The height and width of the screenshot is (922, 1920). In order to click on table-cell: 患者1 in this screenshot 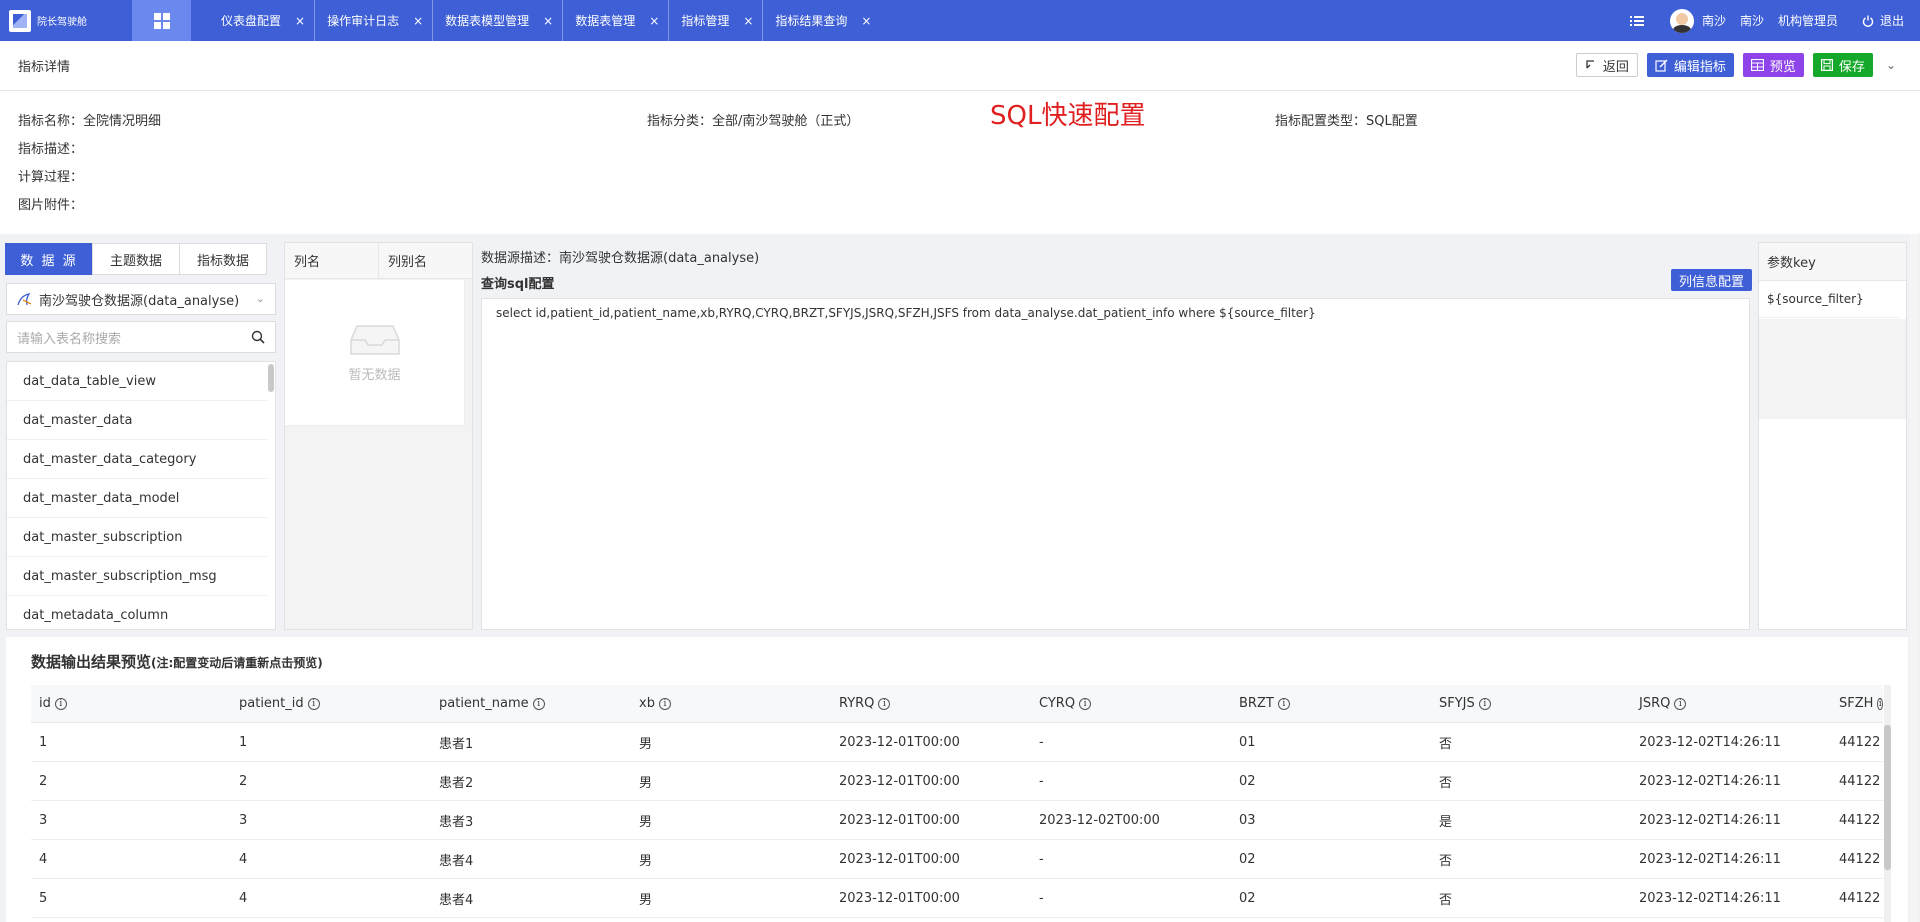, I will do `click(456, 744)`.